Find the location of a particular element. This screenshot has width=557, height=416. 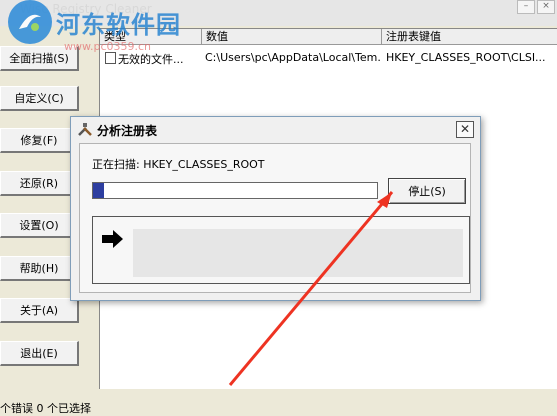

exit-label: 退出(E) is located at coordinates (39, 353).